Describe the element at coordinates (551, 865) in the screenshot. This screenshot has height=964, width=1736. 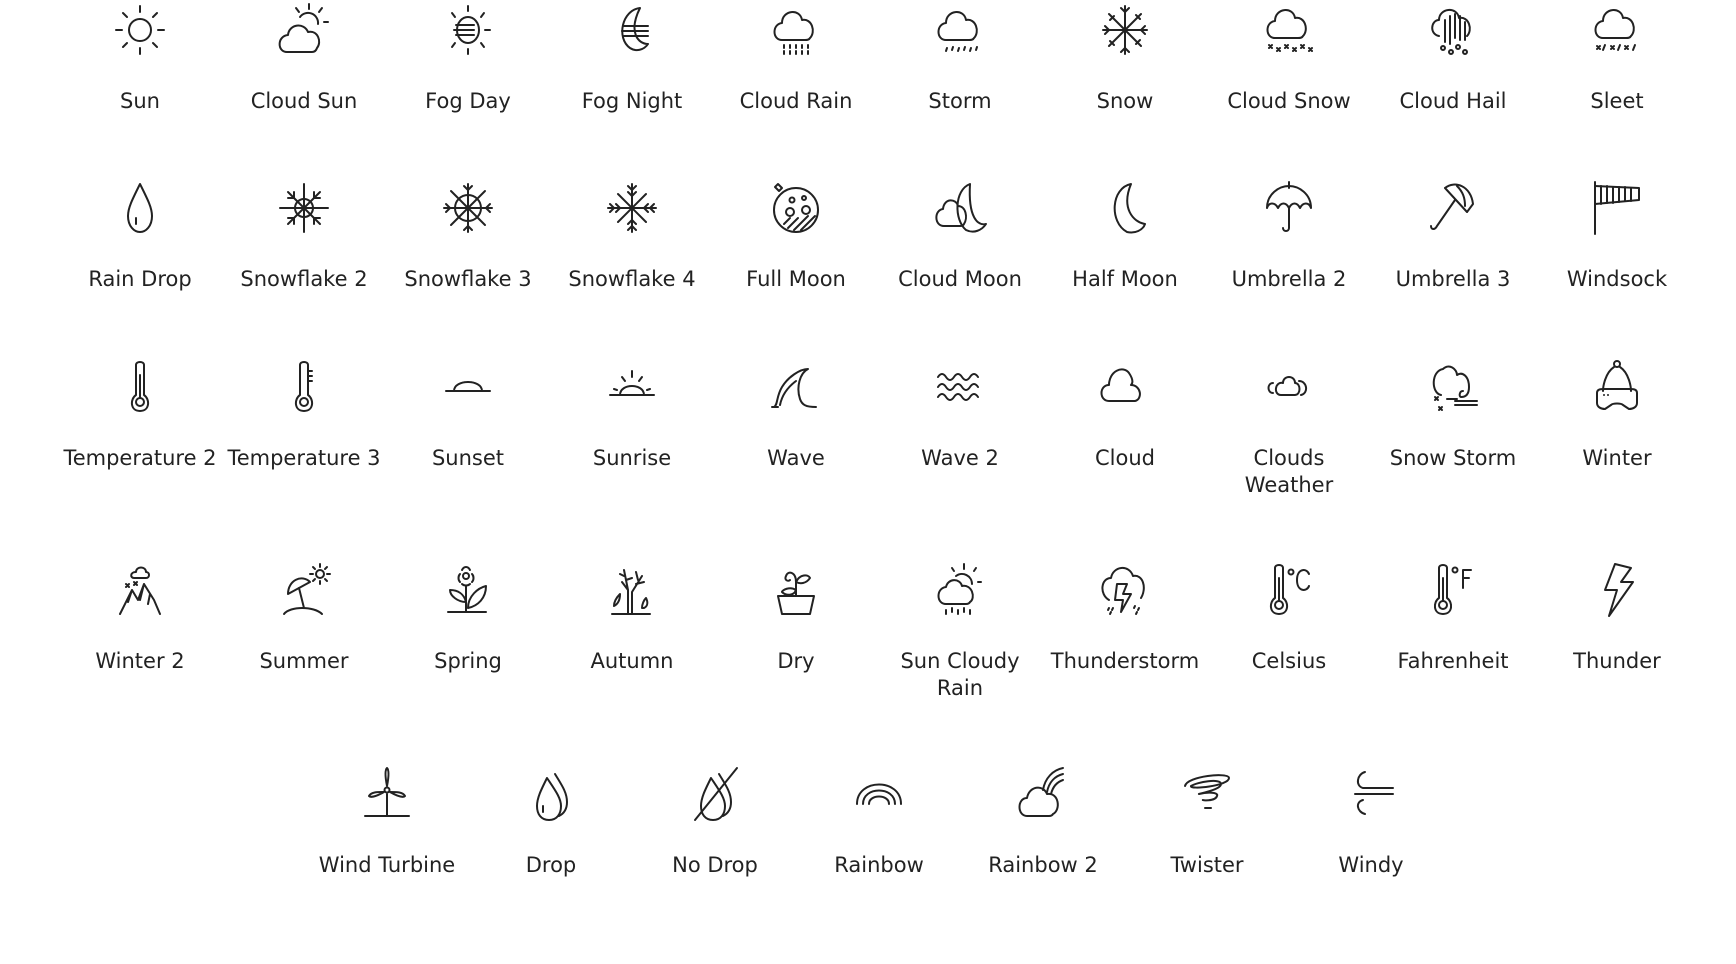
I see `icon-label: Drop` at that location.